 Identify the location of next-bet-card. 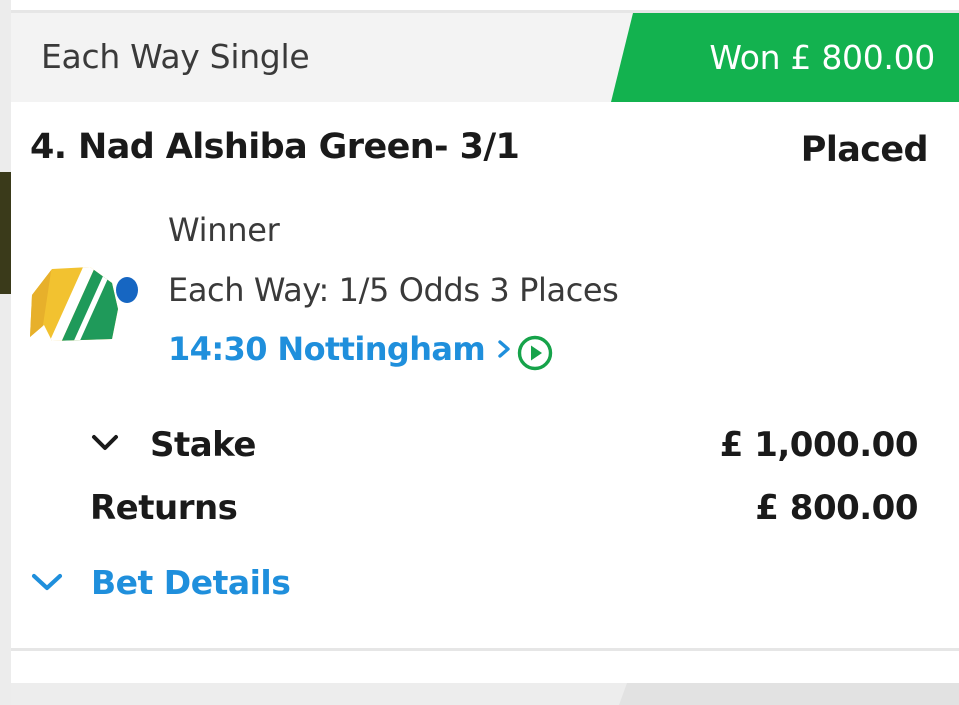
(485, 694).